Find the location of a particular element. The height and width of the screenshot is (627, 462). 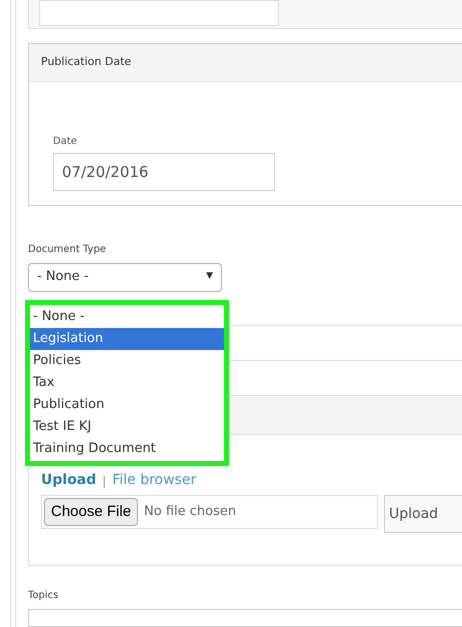

date-label: Date is located at coordinates (65, 142).